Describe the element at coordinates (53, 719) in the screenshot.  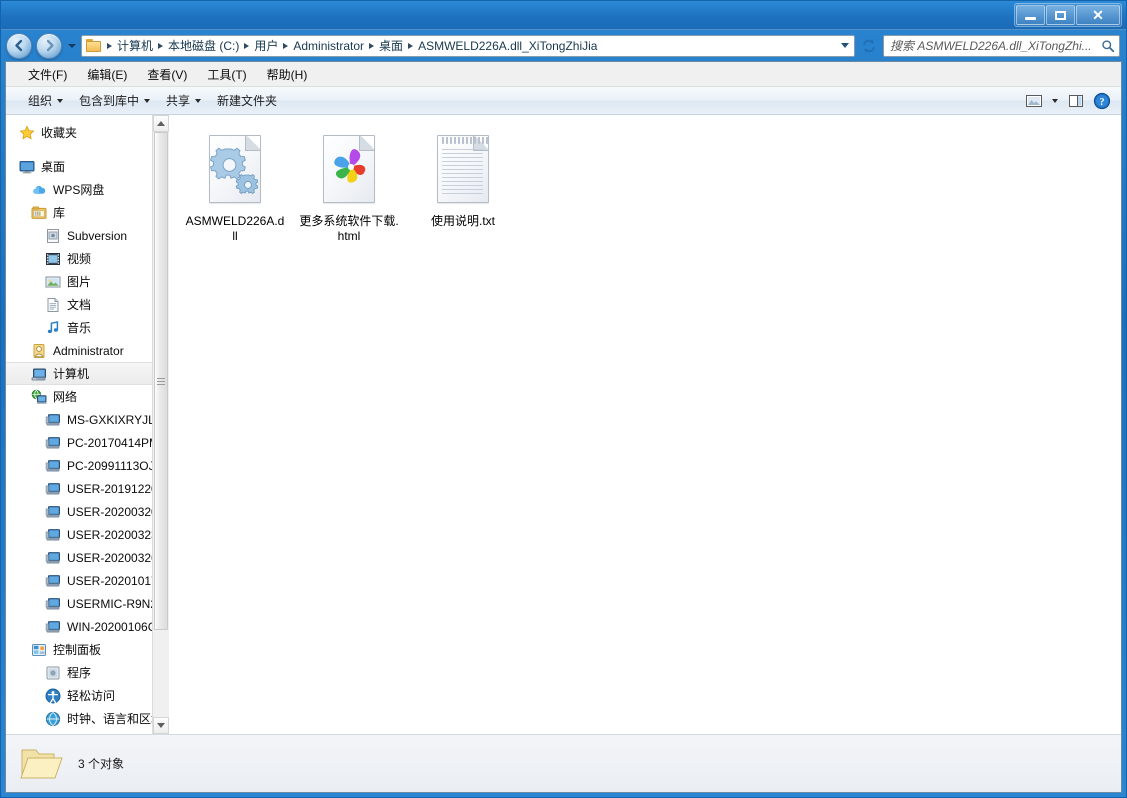
I see `clock-language-region-icon` at that location.